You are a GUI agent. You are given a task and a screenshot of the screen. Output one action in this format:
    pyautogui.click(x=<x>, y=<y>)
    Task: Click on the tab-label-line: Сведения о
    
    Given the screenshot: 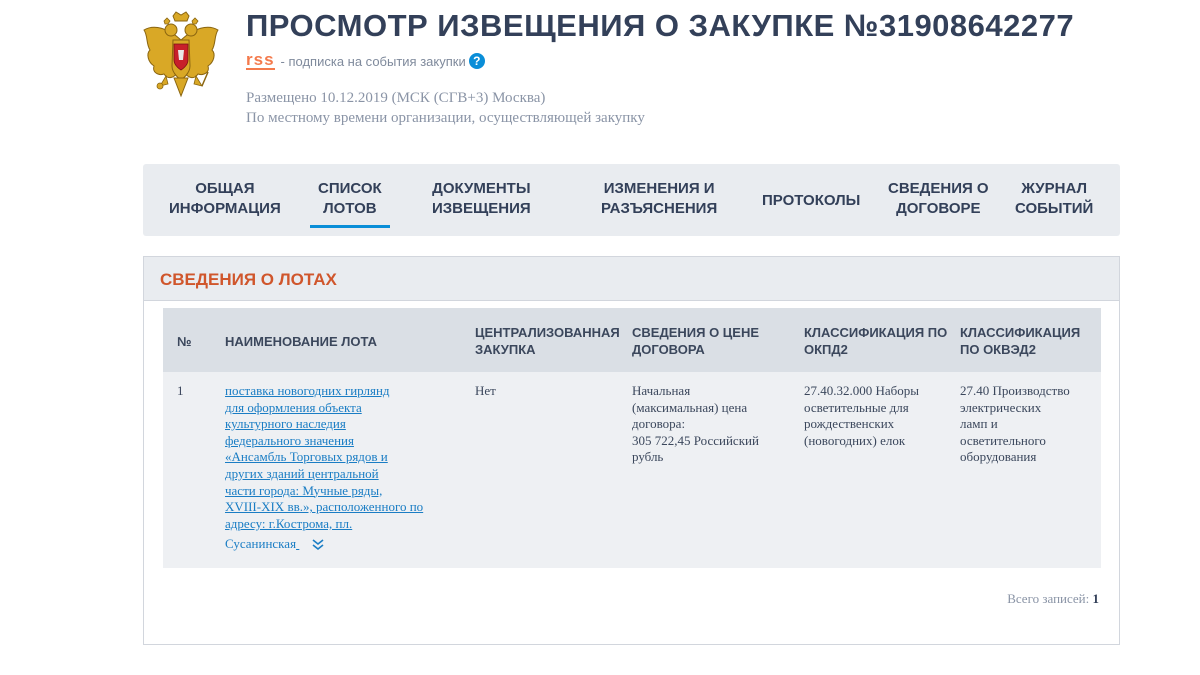 What is the action you would take?
    pyautogui.click(x=938, y=188)
    